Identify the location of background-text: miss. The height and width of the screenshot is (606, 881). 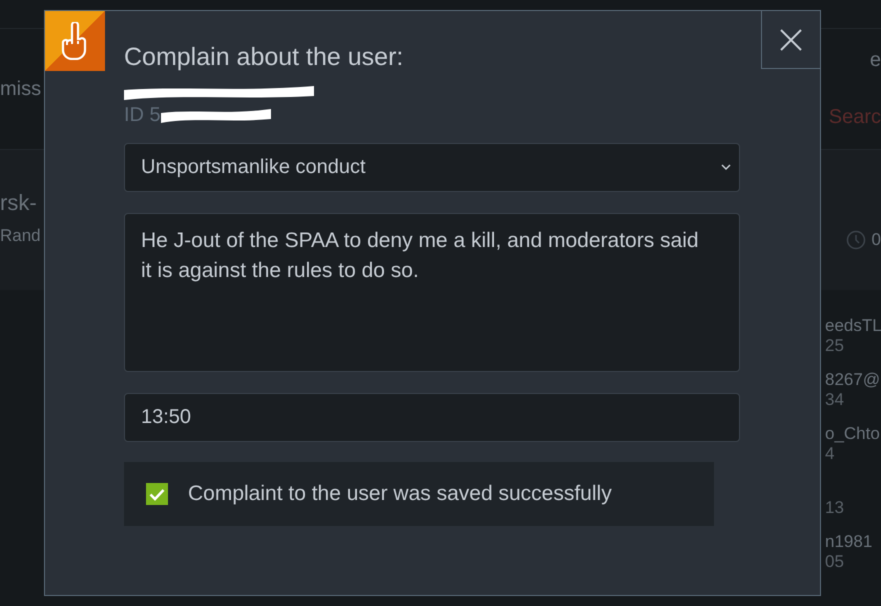
(21, 89).